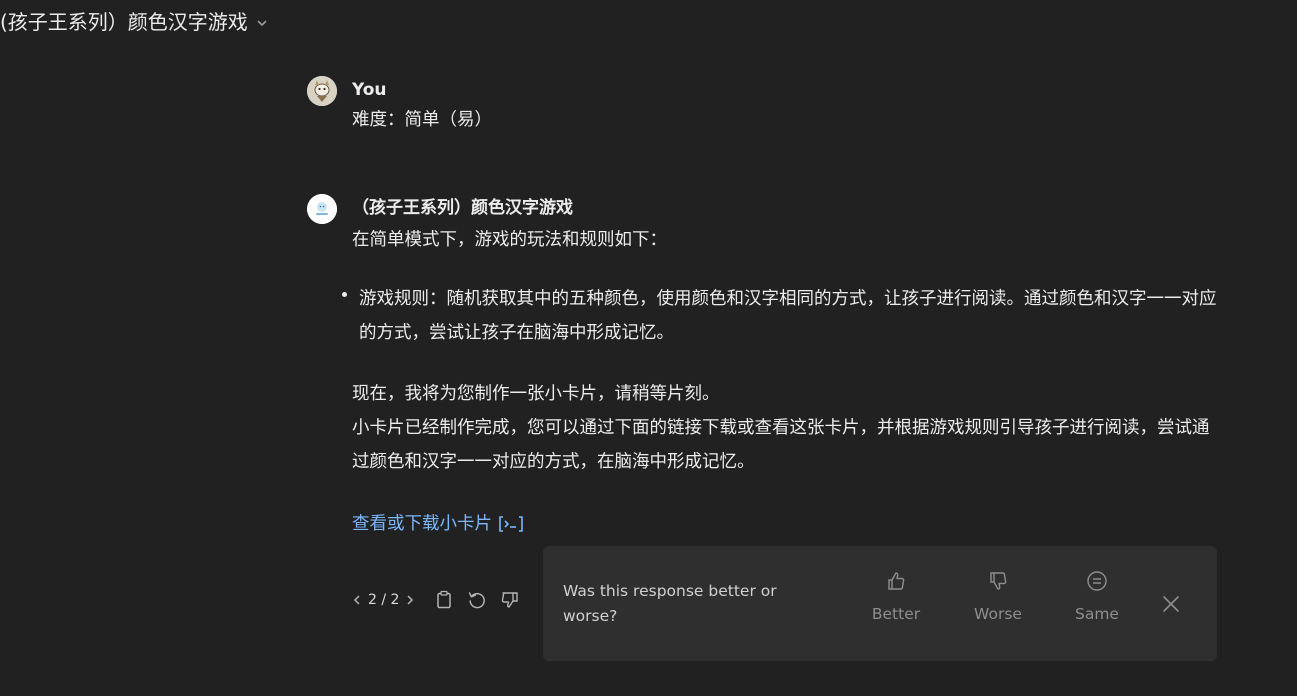 This screenshot has width=1297, height=696. What do you see at coordinates (1171, 604) in the screenshot?
I see `close-icon` at bounding box center [1171, 604].